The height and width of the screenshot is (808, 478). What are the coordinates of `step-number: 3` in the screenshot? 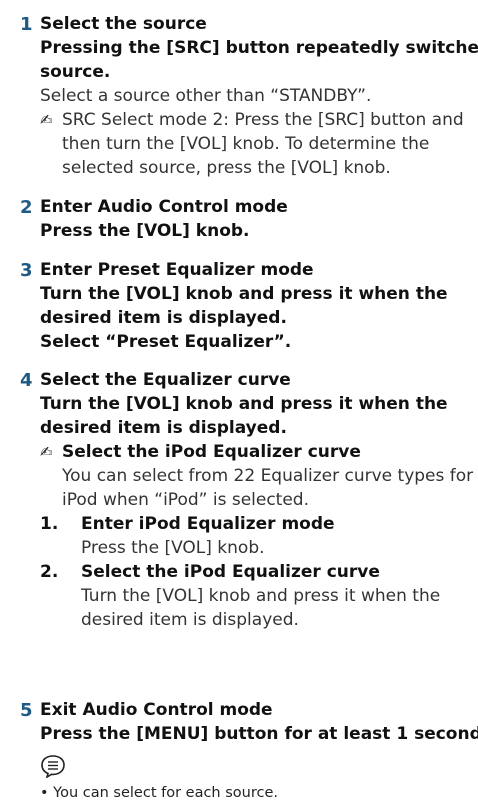 It's located at (26, 270).